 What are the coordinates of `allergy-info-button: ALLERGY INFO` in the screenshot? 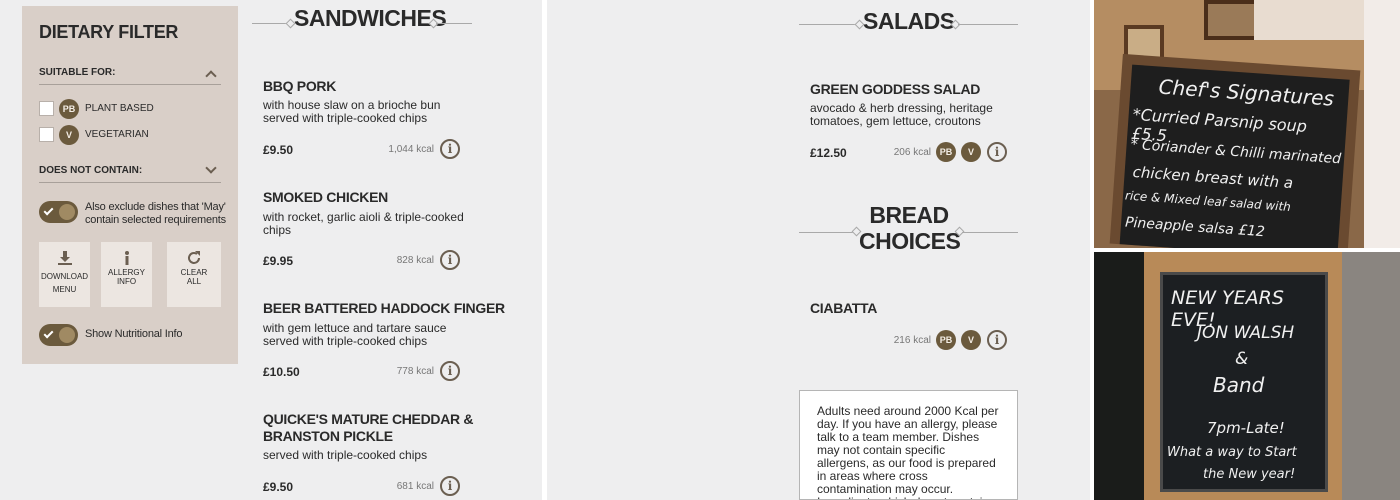 It's located at (126, 274).